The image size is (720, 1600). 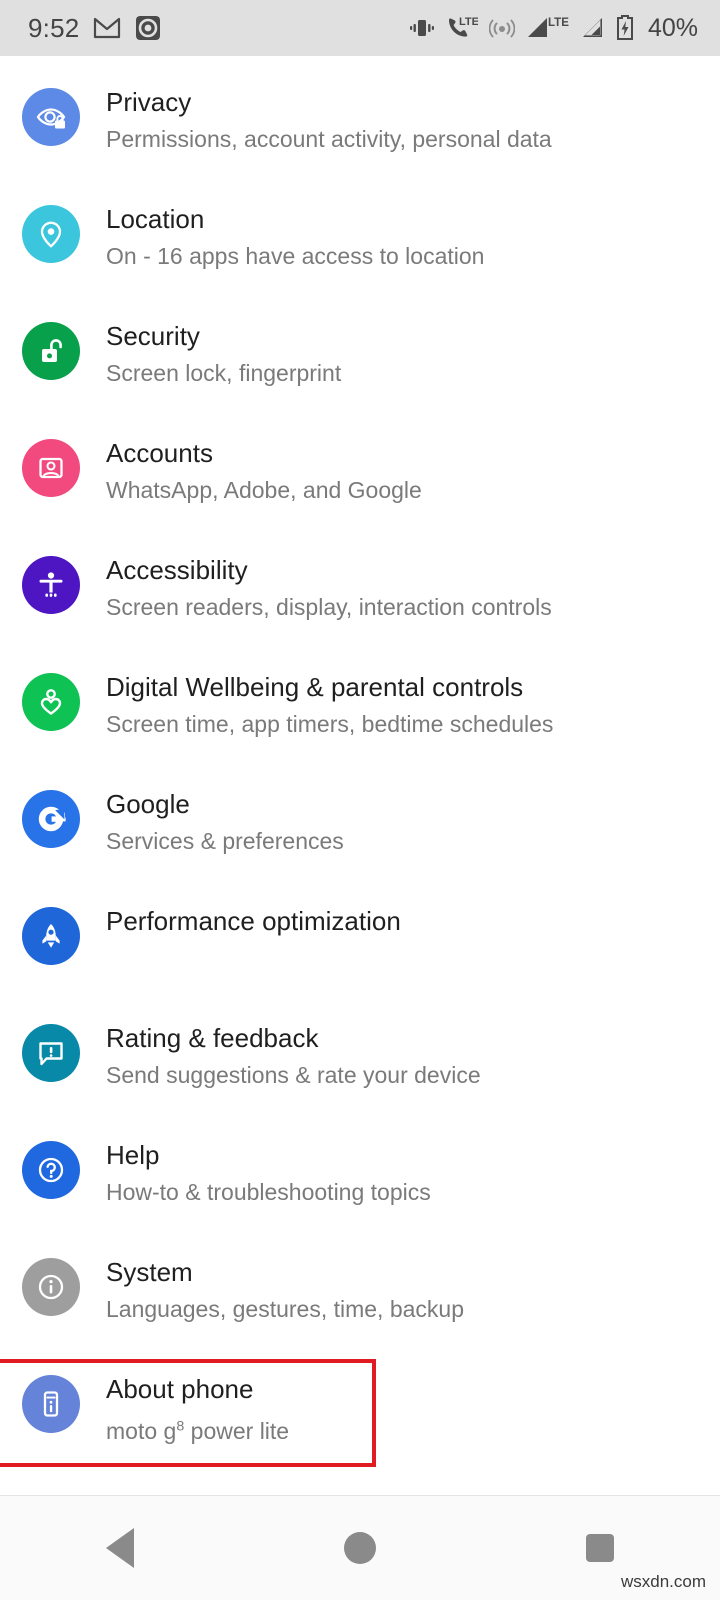 What do you see at coordinates (148, 804) in the screenshot?
I see `settings-item-title: Google` at bounding box center [148, 804].